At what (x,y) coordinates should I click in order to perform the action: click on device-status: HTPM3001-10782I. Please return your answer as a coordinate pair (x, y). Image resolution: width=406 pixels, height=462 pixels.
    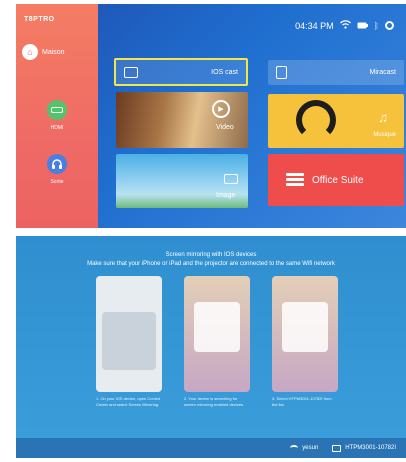
    Looking at the image, I should click on (364, 448).